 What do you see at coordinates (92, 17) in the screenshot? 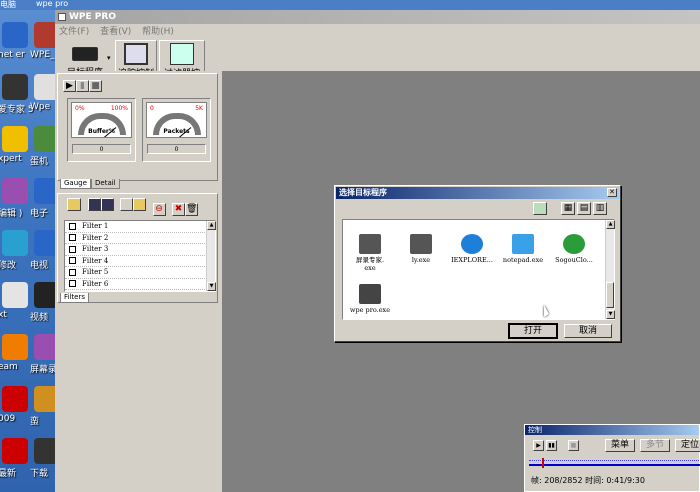
I see `window-title: WPE PRO` at bounding box center [92, 17].